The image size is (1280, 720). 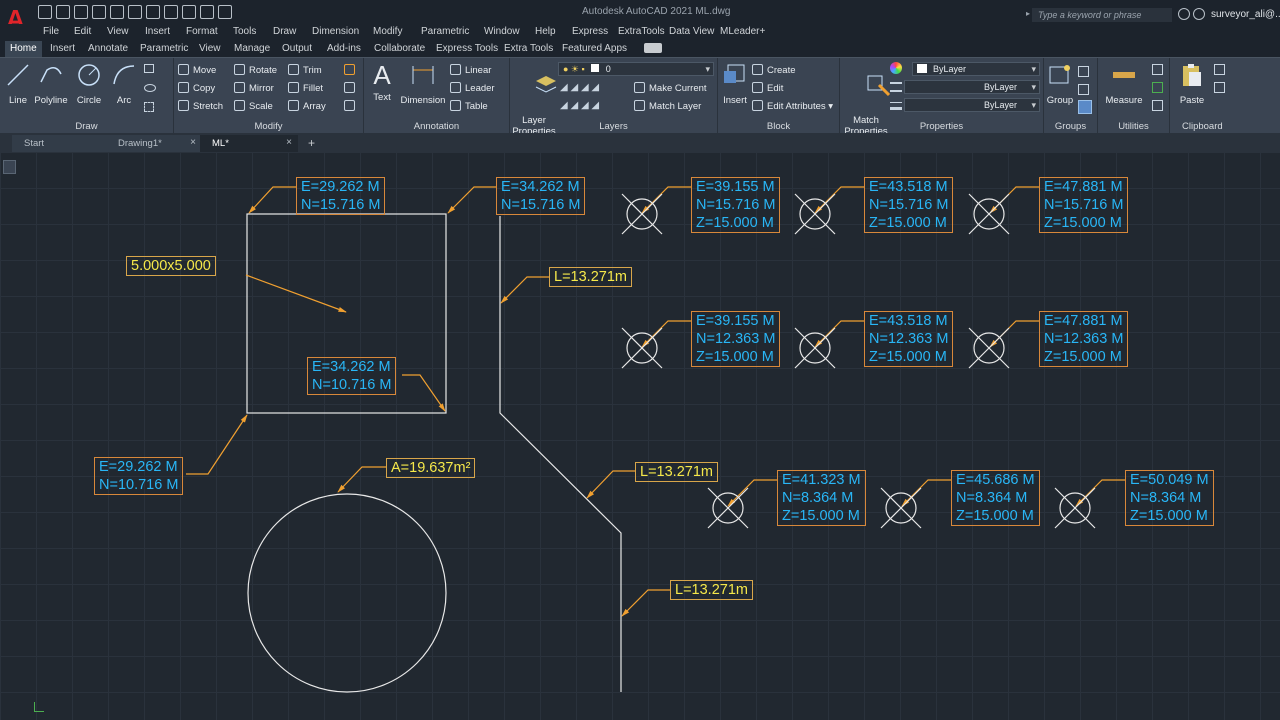 What do you see at coordinates (600, 106) in the screenshot?
I see `layer-tools-icons-2: ◢ ◢ ◢ ◢` at bounding box center [600, 106].